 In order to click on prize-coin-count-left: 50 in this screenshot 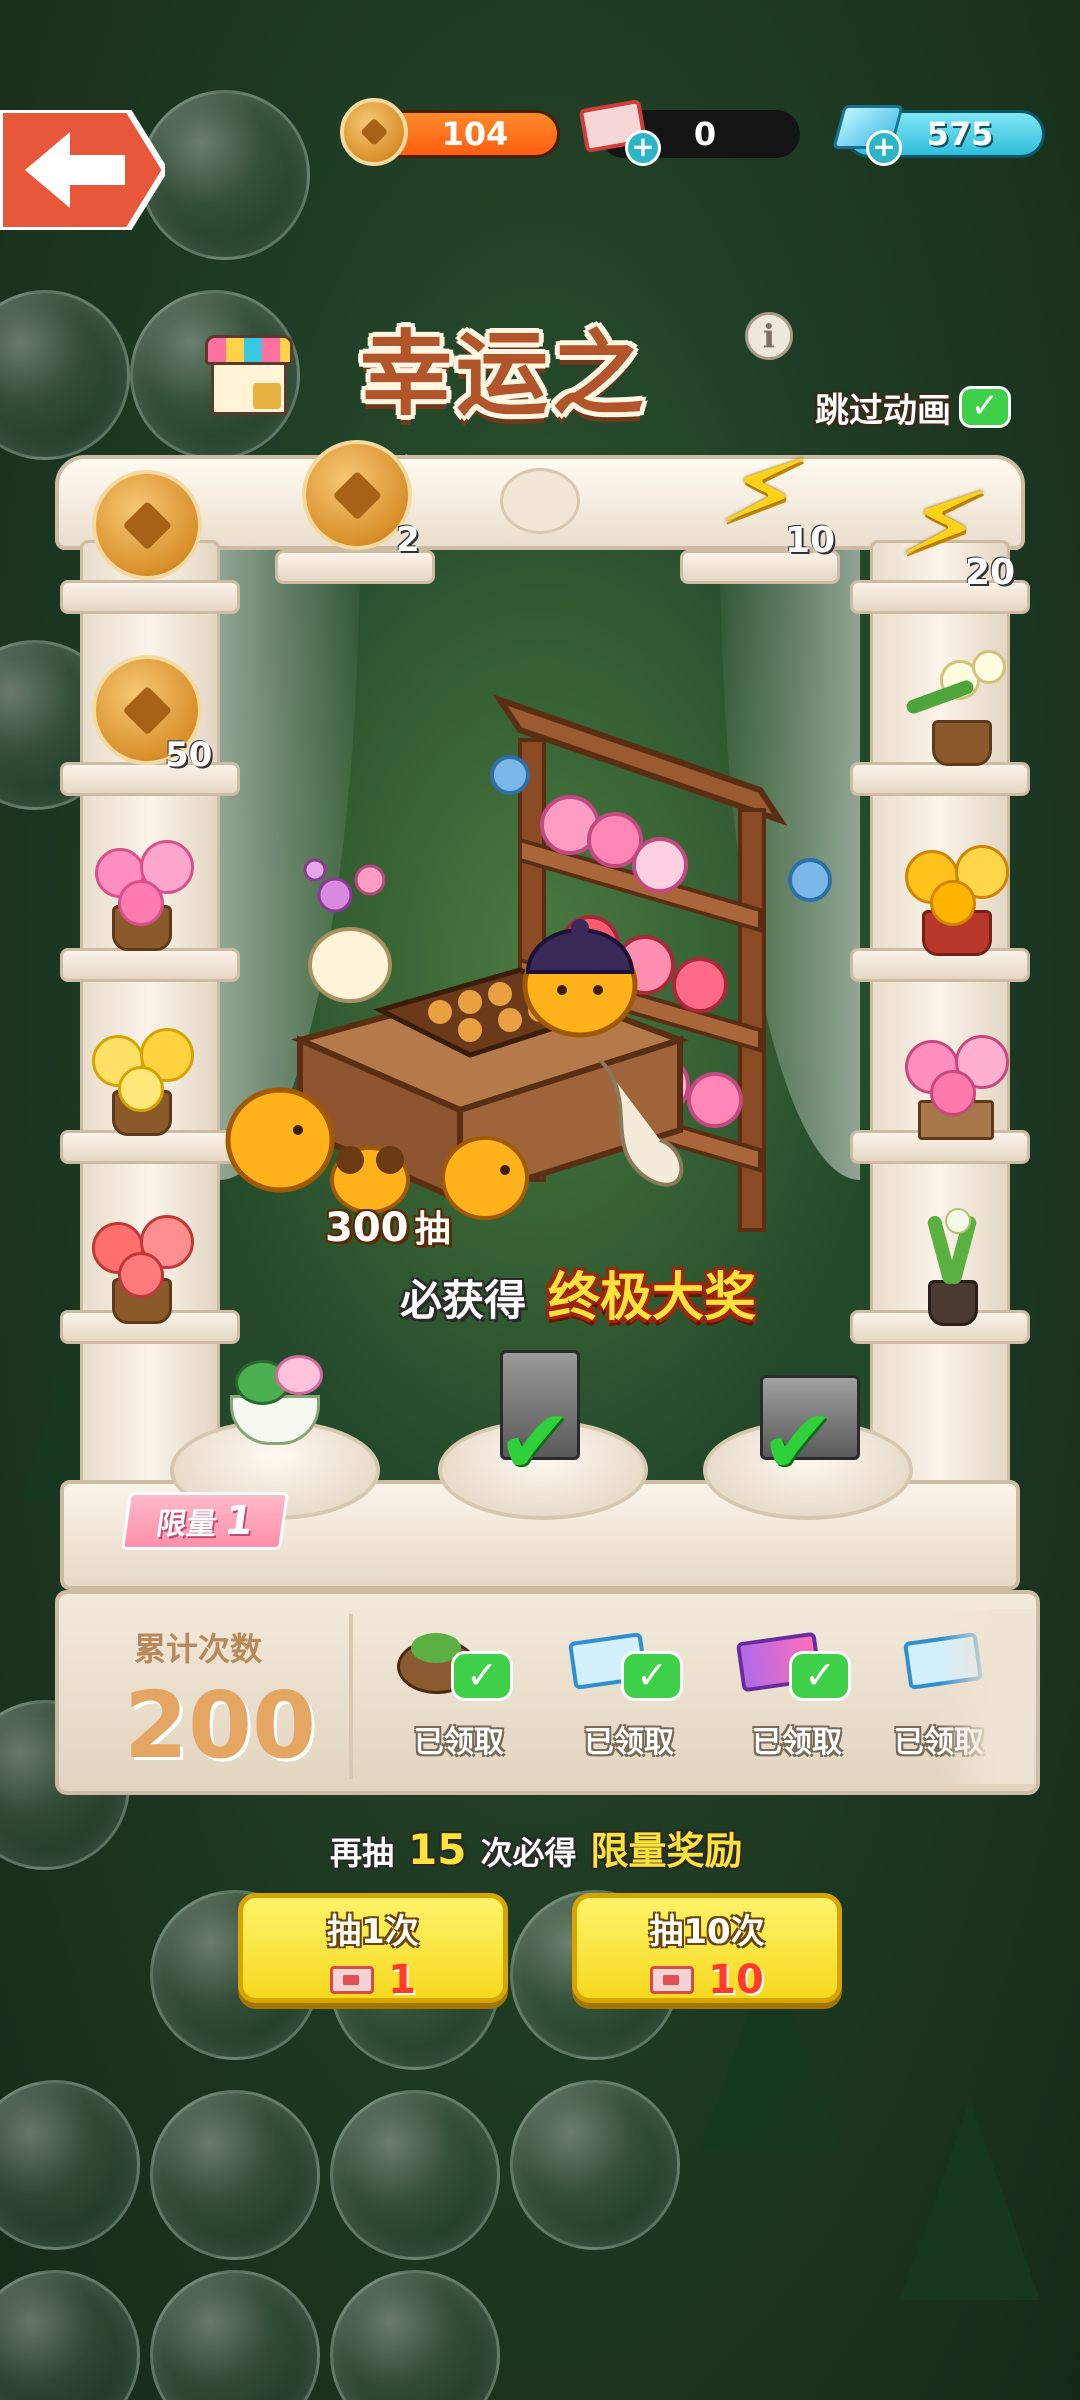, I will do `click(189, 755)`.